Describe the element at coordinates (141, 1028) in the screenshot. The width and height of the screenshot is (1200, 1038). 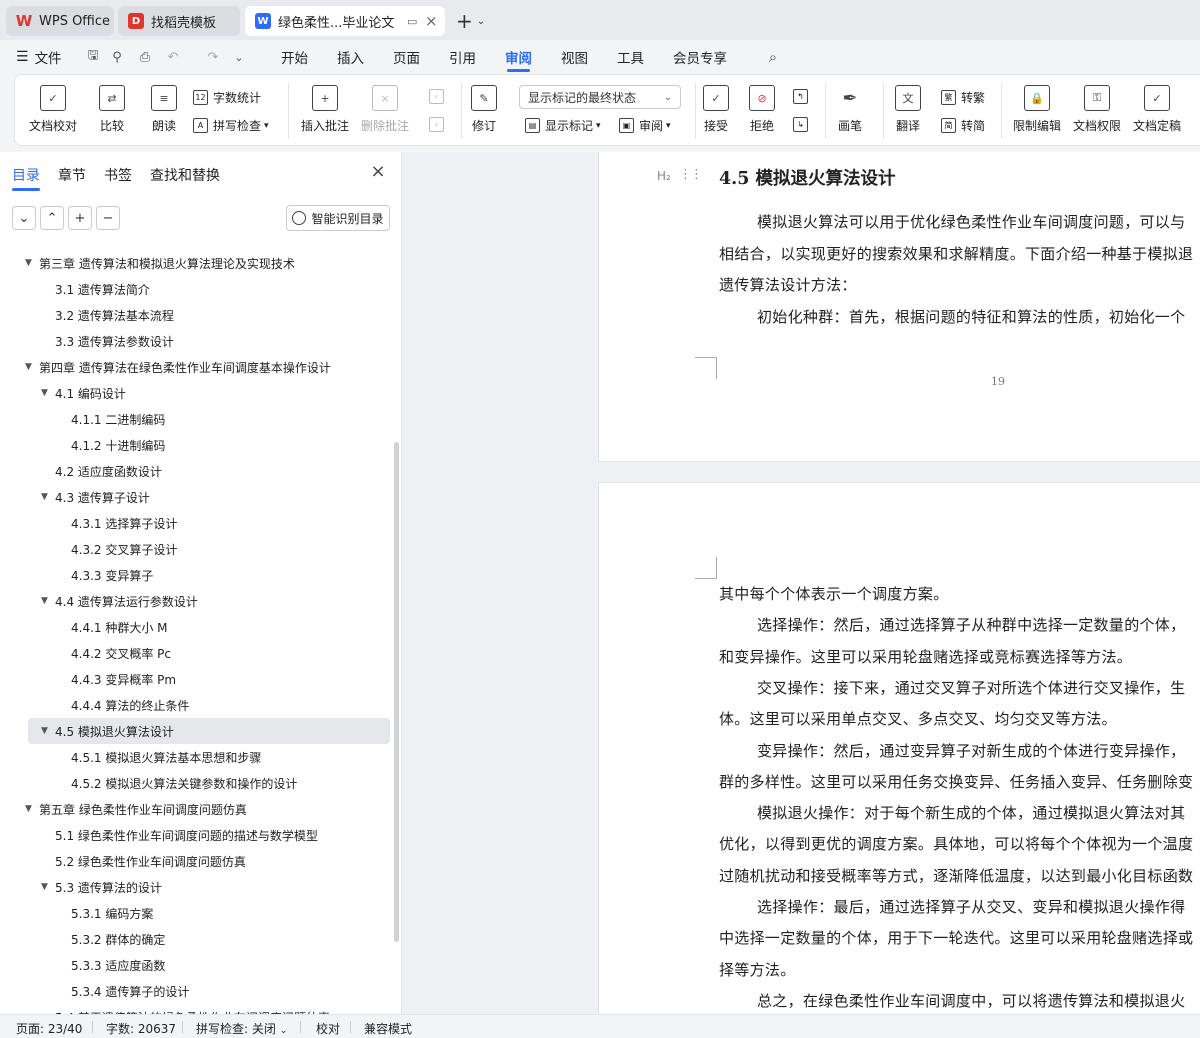
I see `word-count-status: 字数: 20637` at that location.